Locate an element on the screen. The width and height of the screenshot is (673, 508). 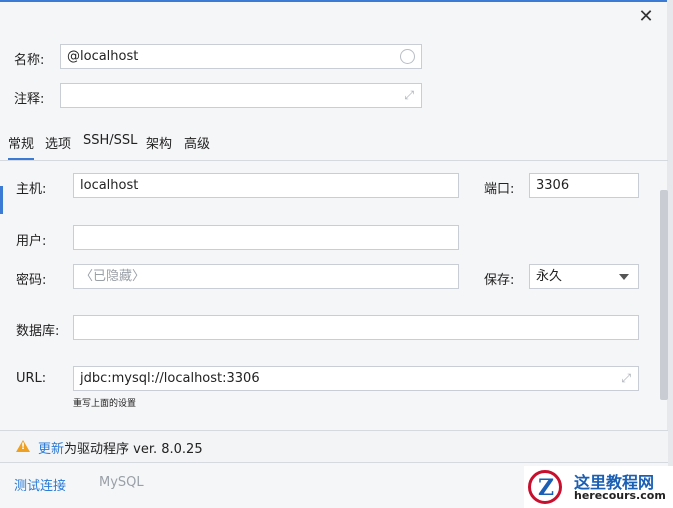
tab-schema: 架构 is located at coordinates (159, 142).